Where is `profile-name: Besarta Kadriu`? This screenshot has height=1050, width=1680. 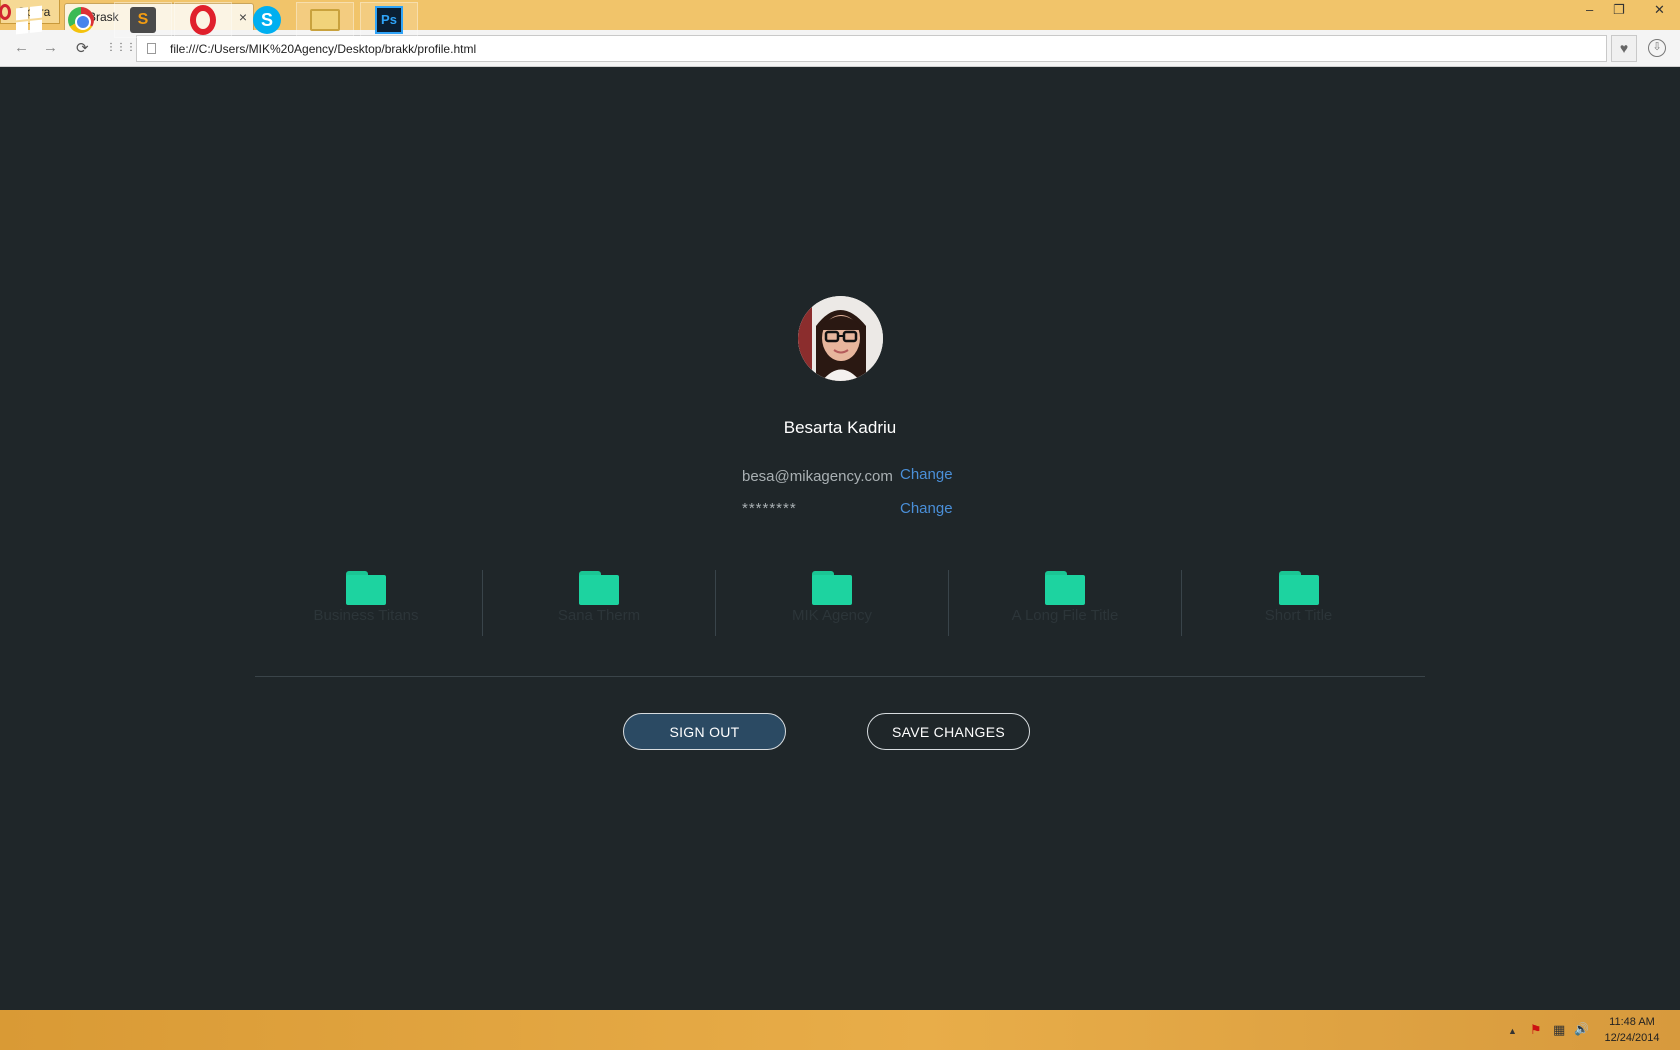 profile-name: Besarta Kadriu is located at coordinates (840, 427).